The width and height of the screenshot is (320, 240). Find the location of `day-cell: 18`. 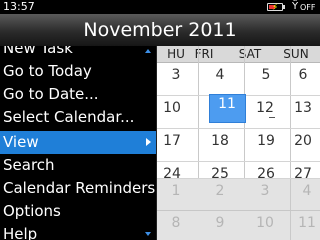

day-cell: 18 is located at coordinates (220, 145).